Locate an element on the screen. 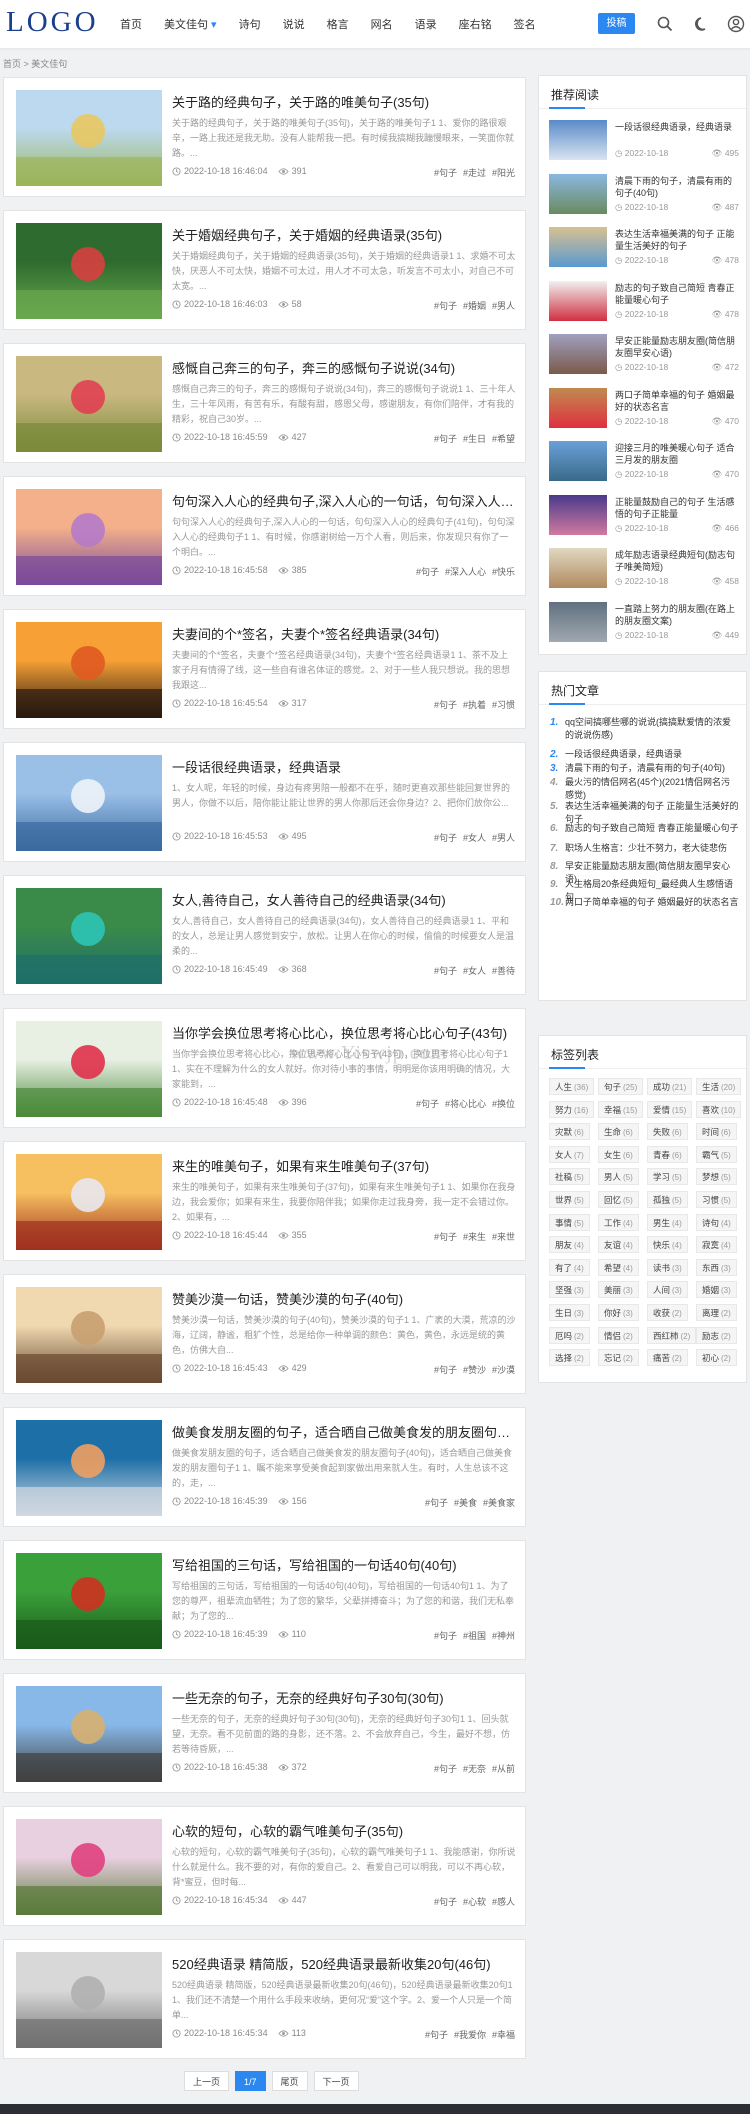 The height and width of the screenshot is (2114, 750). hot-article-item: 1. qq空间搞哪些哪的说说(搞搞默爱情的浓爱的说说伤感) is located at coordinates (644, 729).